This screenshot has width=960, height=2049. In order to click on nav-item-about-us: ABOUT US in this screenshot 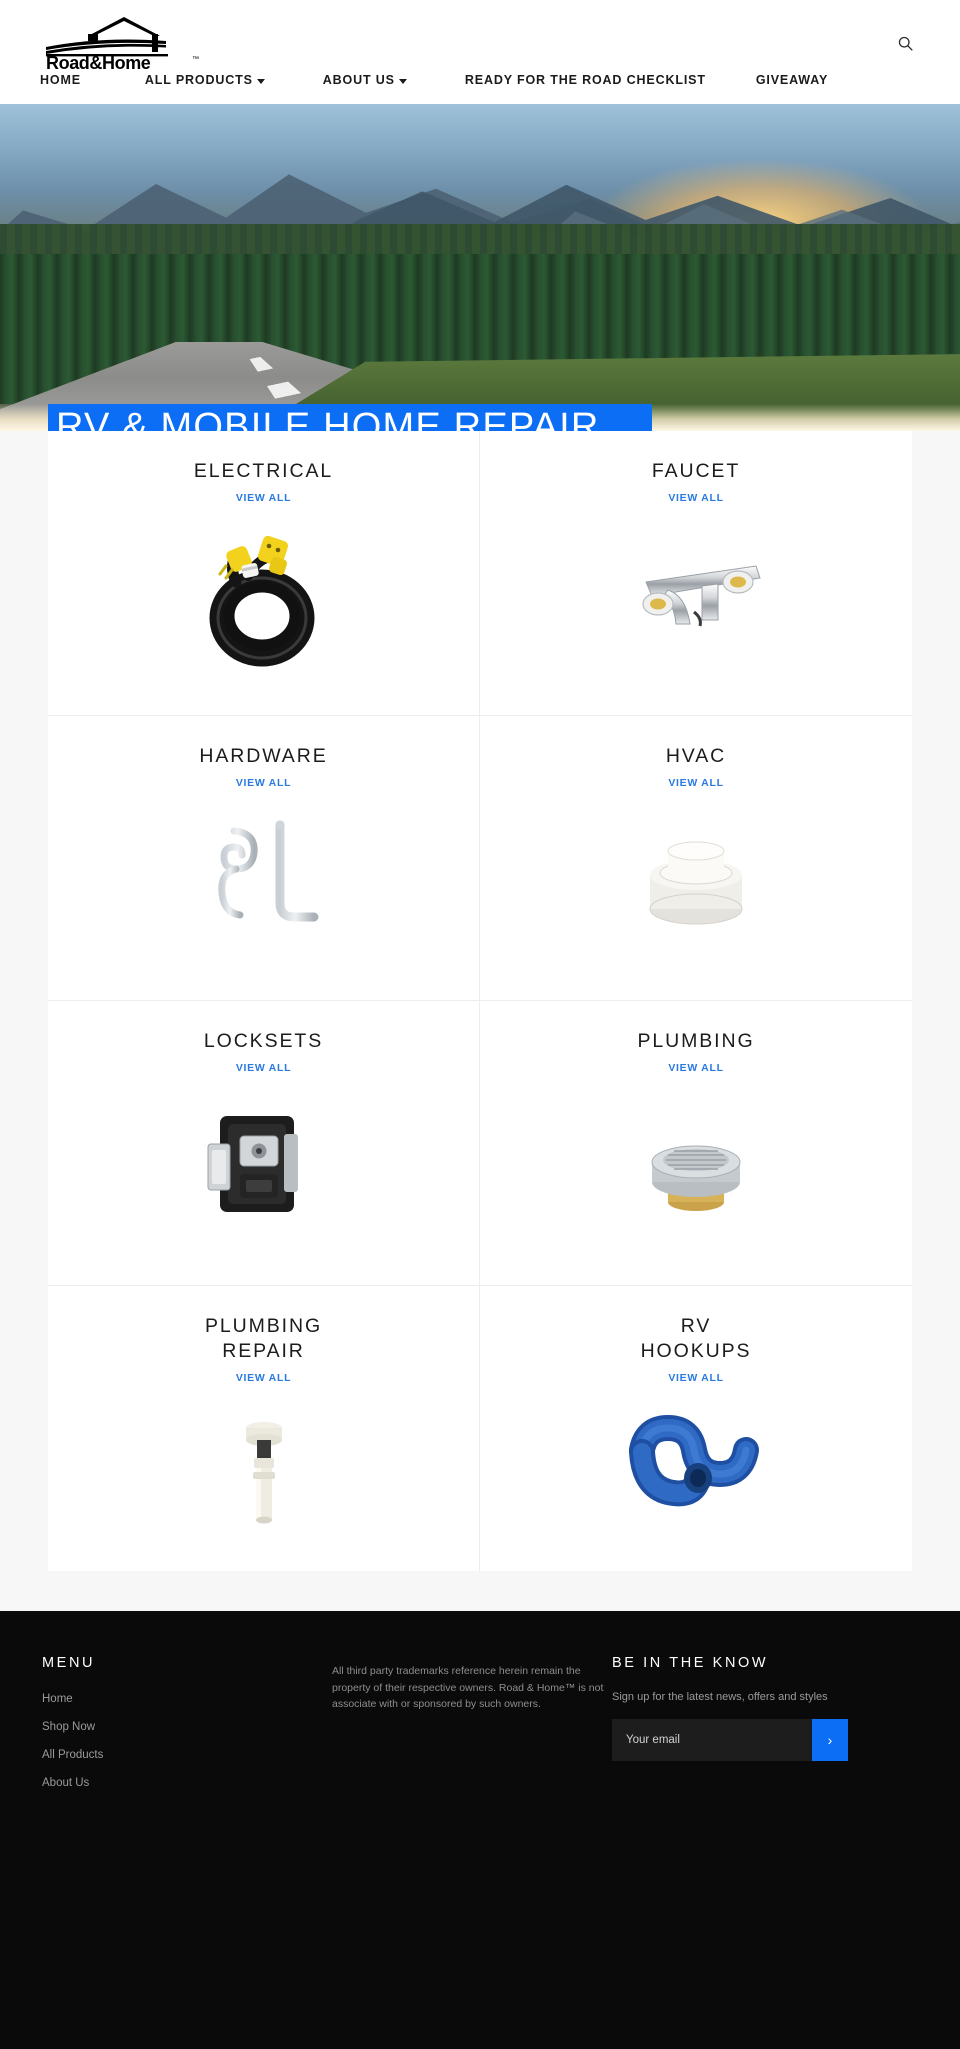, I will do `click(365, 80)`.